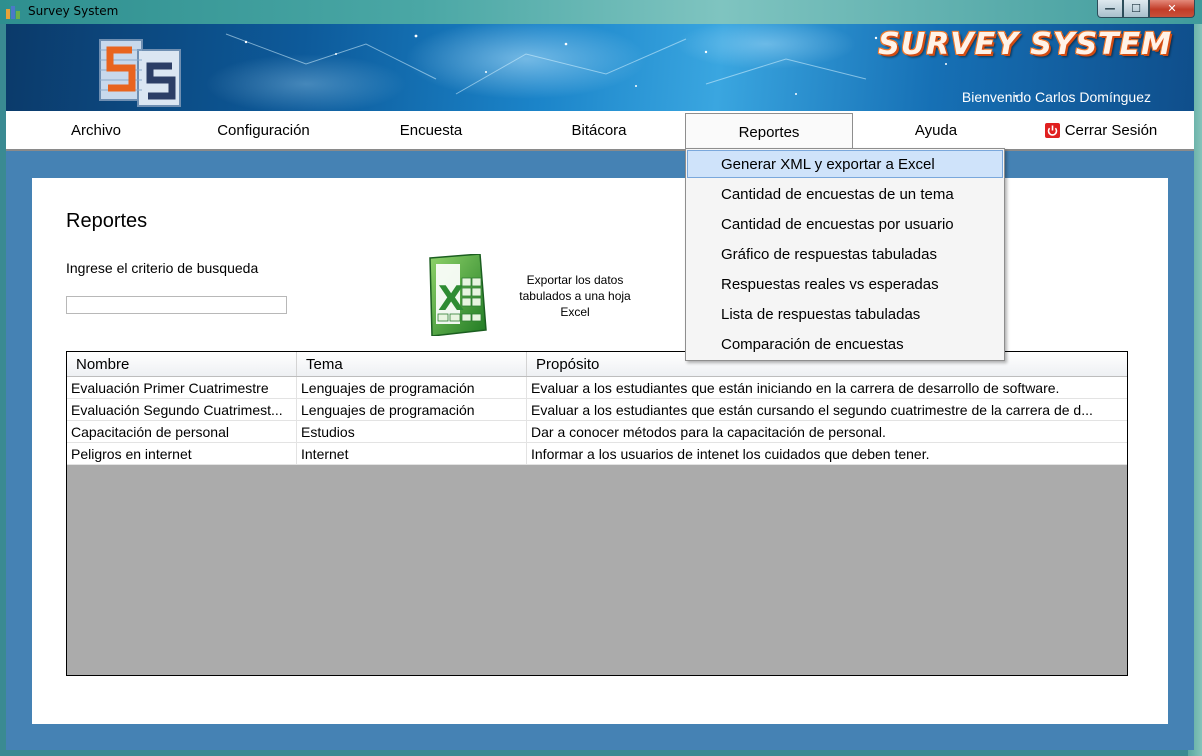 The height and width of the screenshot is (756, 1202). What do you see at coordinates (451, 299) in the screenshot?
I see `svg-text: X` at bounding box center [451, 299].